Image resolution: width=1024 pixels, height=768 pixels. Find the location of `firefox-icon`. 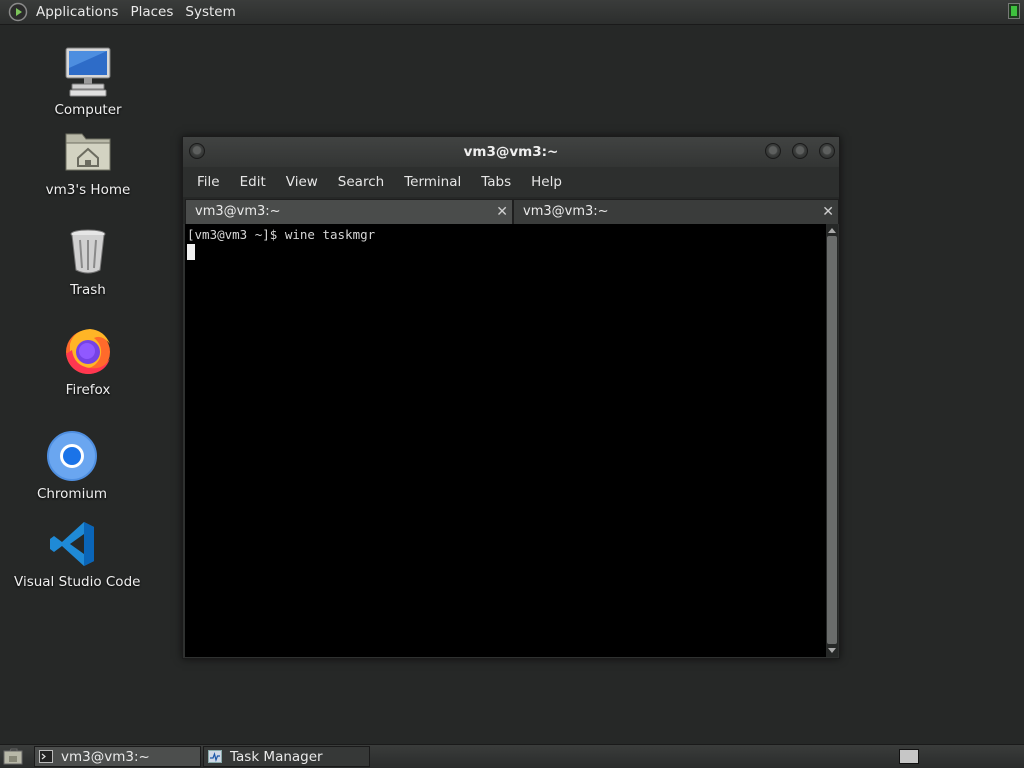

firefox-icon is located at coordinates (88, 351).